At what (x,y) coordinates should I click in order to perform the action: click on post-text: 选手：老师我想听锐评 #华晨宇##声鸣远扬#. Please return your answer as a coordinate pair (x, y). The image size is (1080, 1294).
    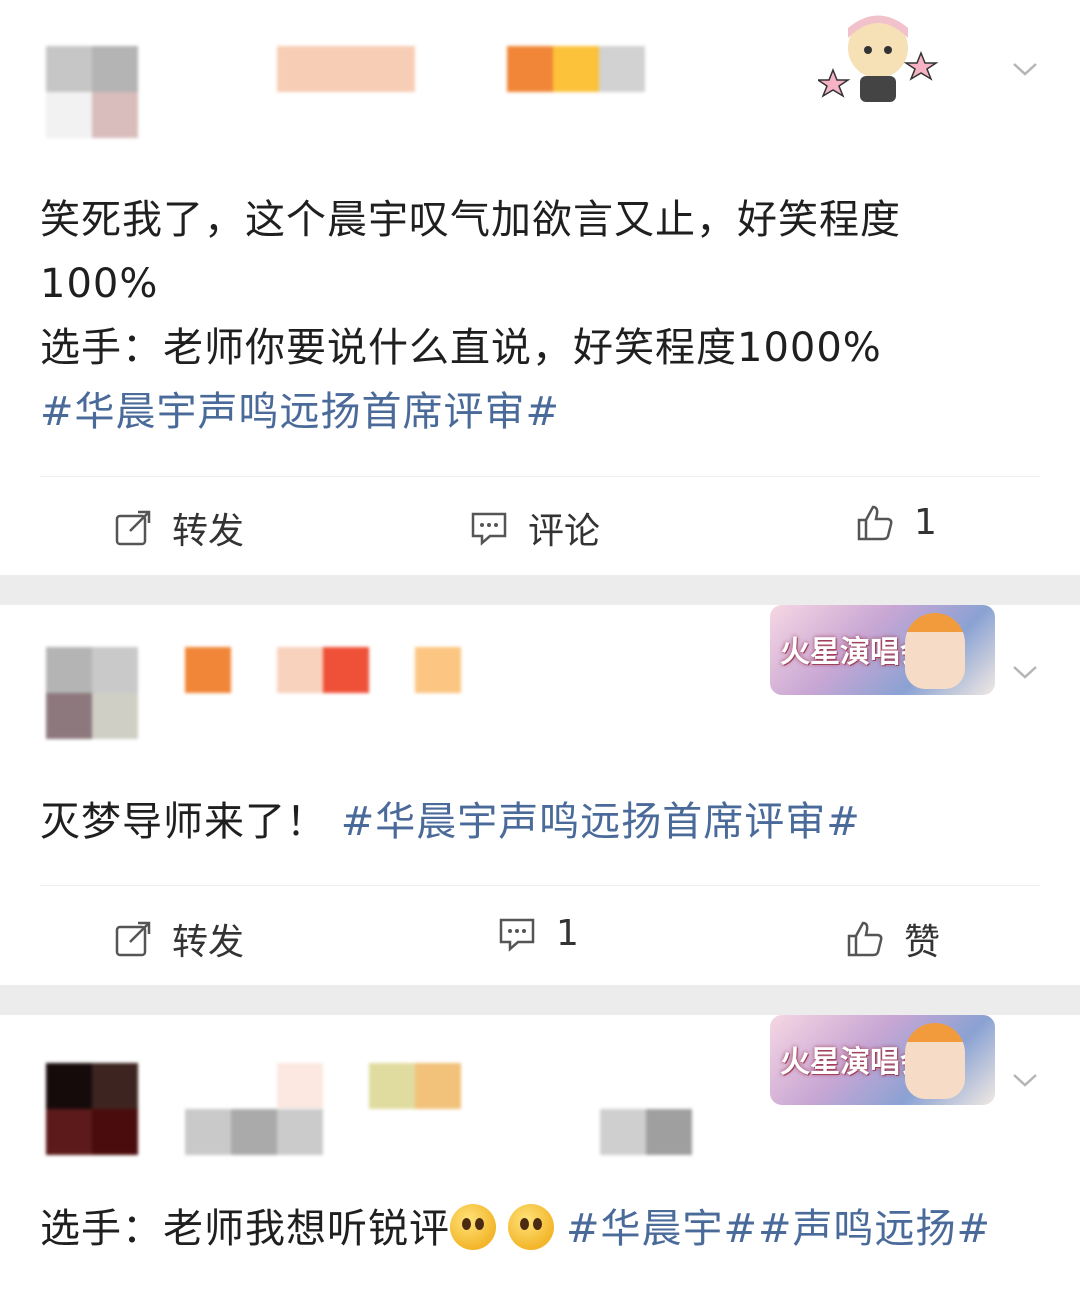
    Looking at the image, I should click on (540, 1229).